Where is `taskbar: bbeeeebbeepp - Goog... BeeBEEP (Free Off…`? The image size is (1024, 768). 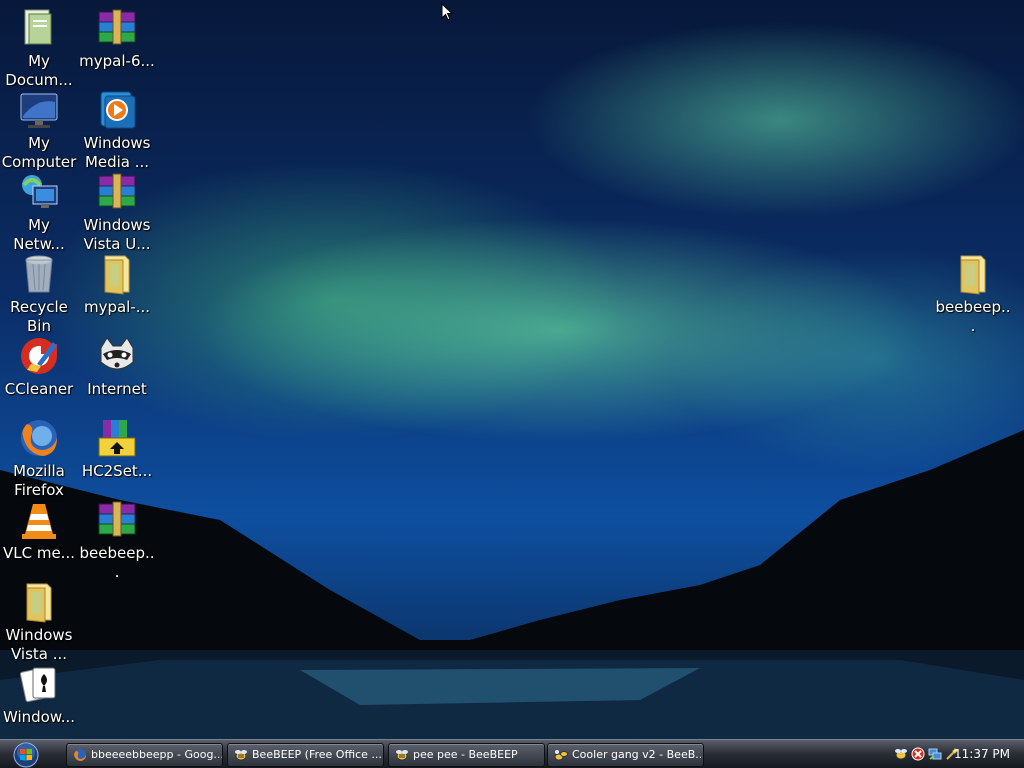 taskbar: bbeeeebbeepp - Goog... BeeBEEP (Free Off… is located at coordinates (512, 753).